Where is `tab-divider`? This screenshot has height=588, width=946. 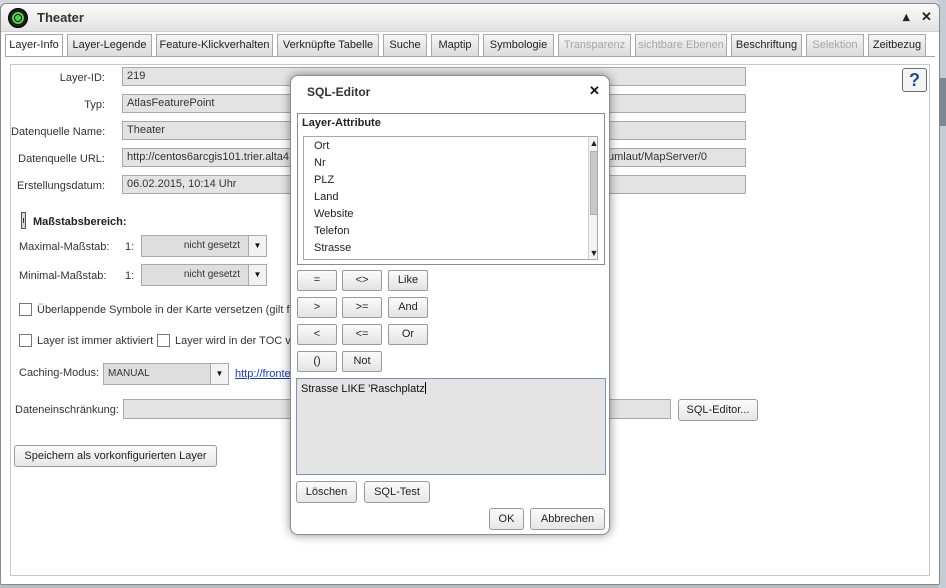 tab-divider is located at coordinates (470, 56).